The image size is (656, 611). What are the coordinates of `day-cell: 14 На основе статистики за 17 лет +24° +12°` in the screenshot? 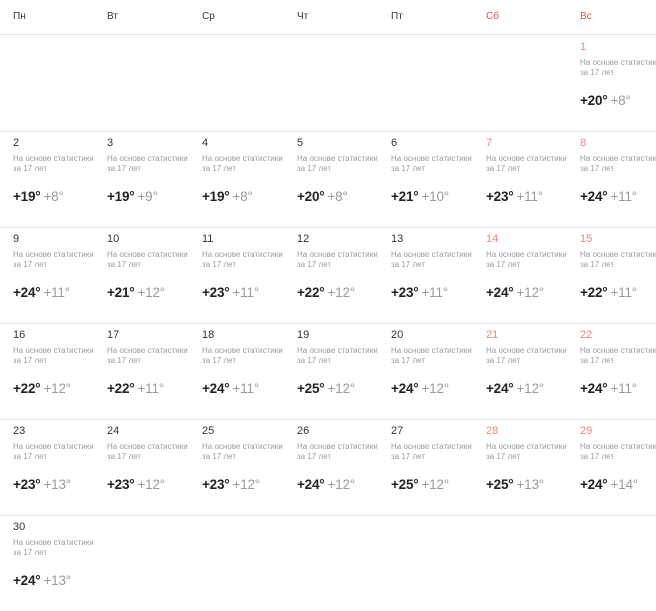 It's located at (533, 275).